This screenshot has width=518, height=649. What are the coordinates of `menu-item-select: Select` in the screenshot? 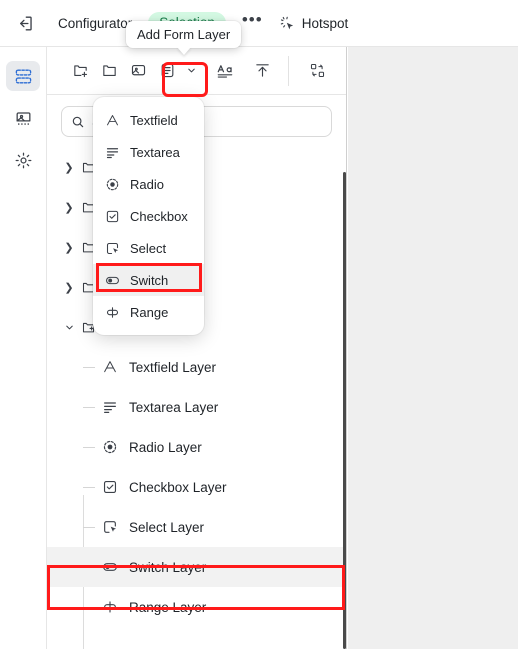 It's located at (148, 248).